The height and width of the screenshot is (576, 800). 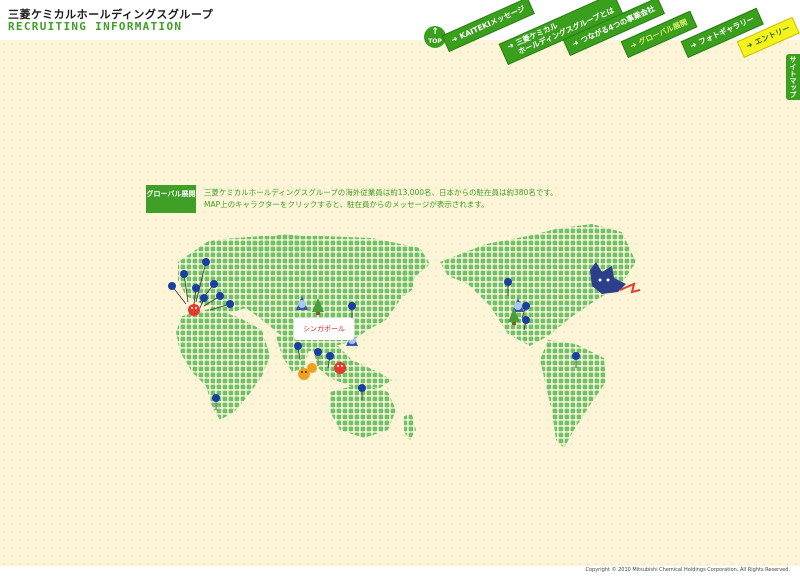 What do you see at coordinates (223, 364) in the screenshot?
I see `landmass-africa` at bounding box center [223, 364].